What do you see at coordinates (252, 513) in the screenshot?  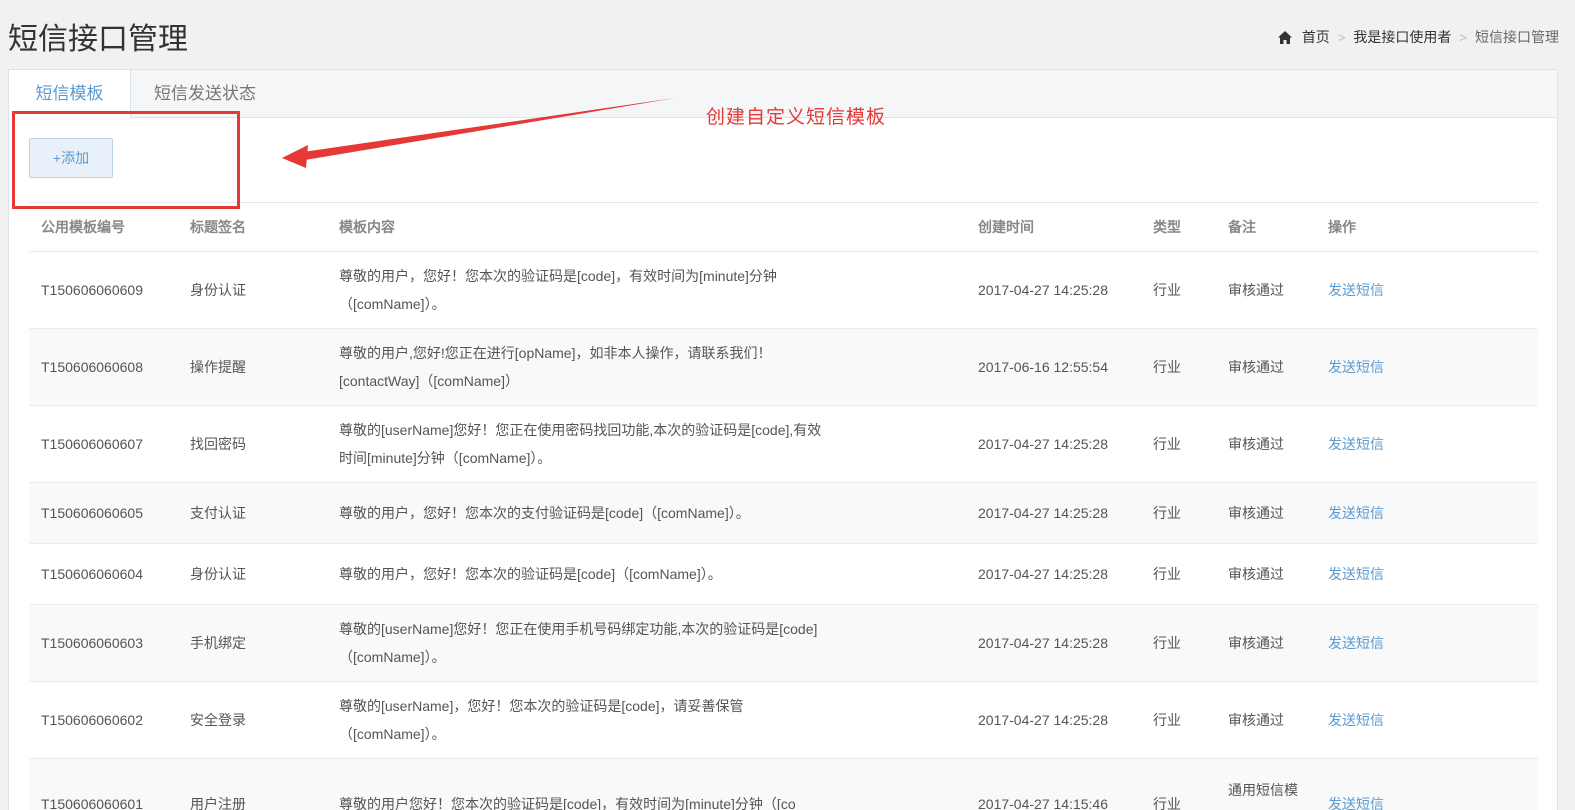 I see `cell-title: 支付认证` at bounding box center [252, 513].